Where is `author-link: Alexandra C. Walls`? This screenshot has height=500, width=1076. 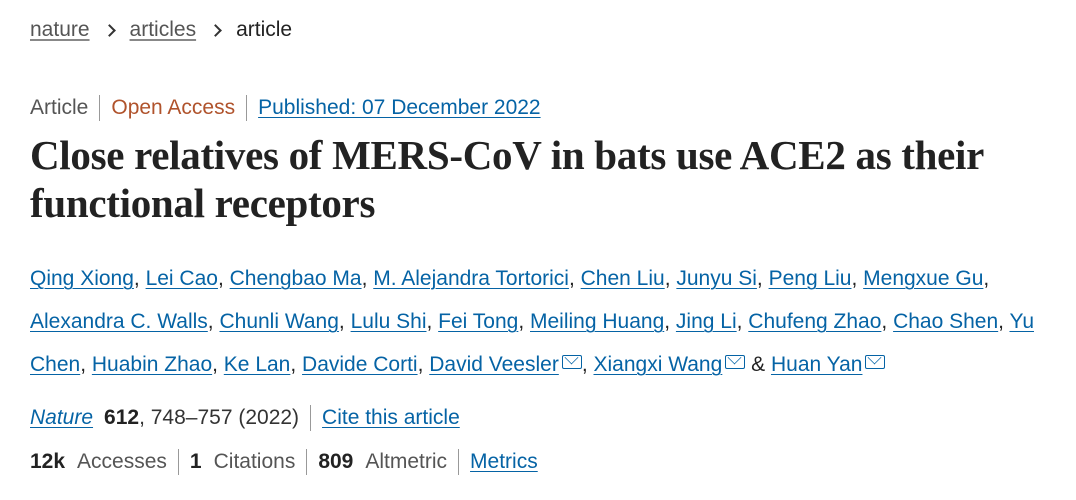
author-link: Alexandra C. Walls is located at coordinates (119, 321).